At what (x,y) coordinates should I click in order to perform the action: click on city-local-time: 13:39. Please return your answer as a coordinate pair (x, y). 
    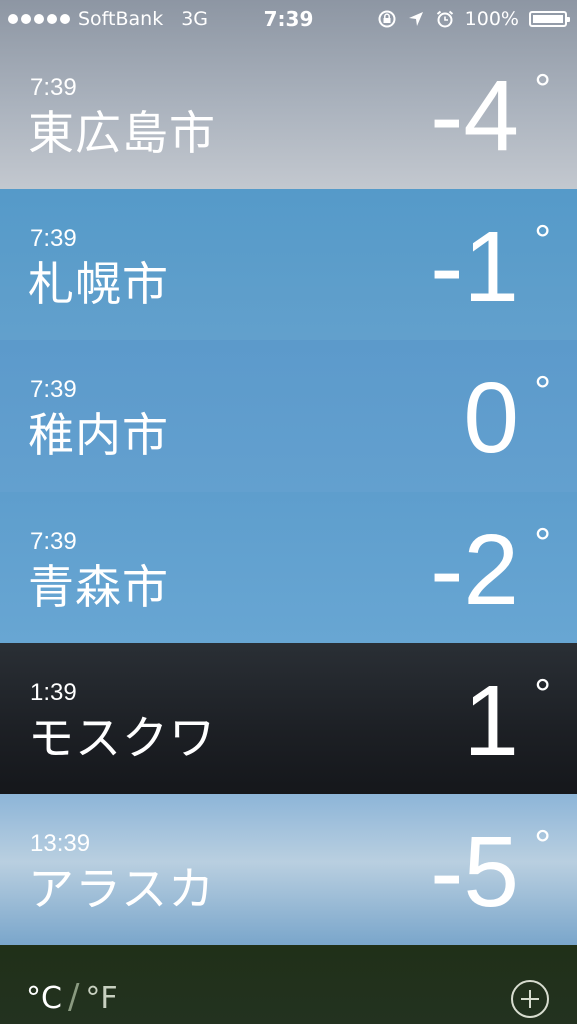
    Looking at the image, I should click on (60, 843).